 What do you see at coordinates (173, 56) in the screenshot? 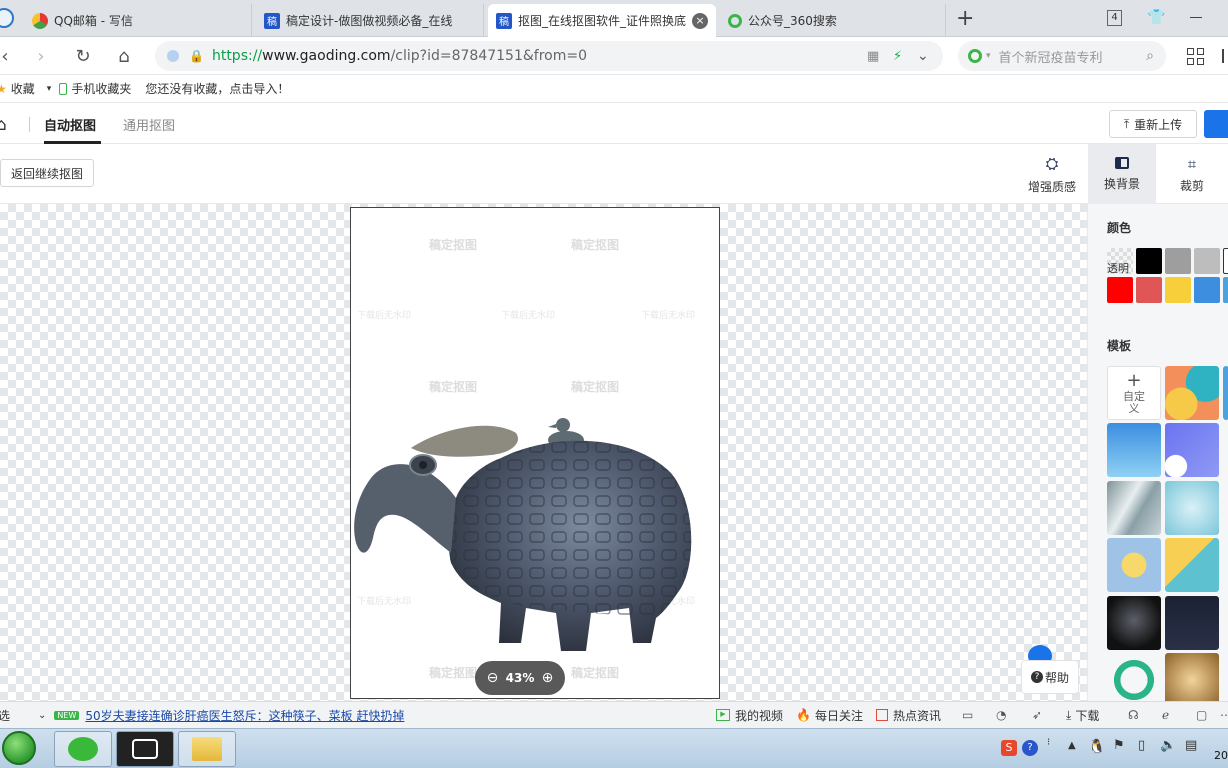
I see `page-info-icon` at bounding box center [173, 56].